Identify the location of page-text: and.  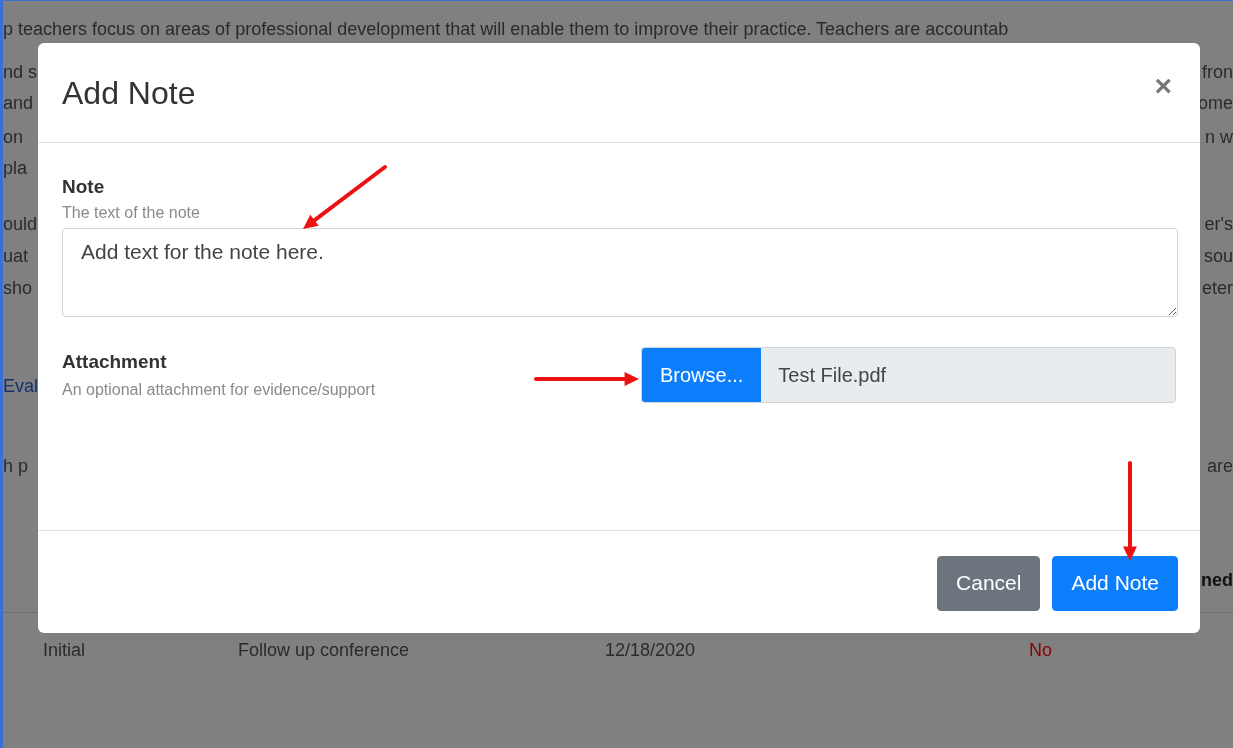
(18, 103).